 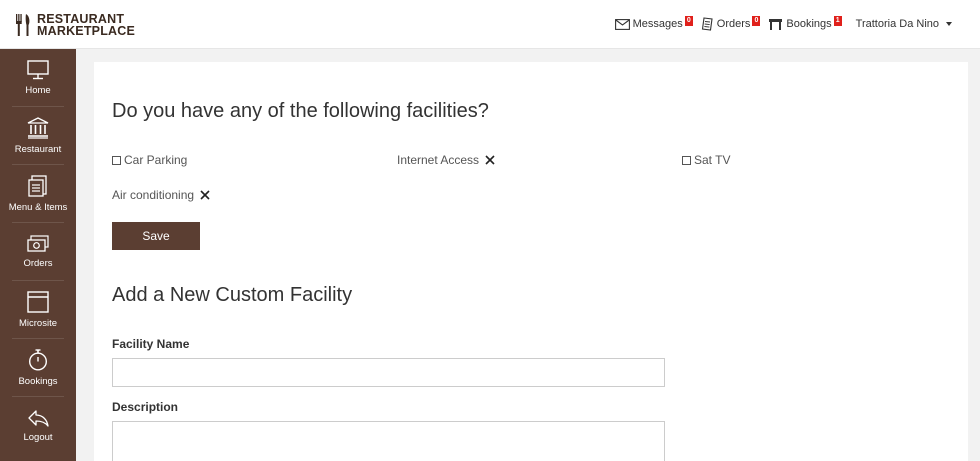 I want to click on back-arrow-icon, so click(x=38, y=418).